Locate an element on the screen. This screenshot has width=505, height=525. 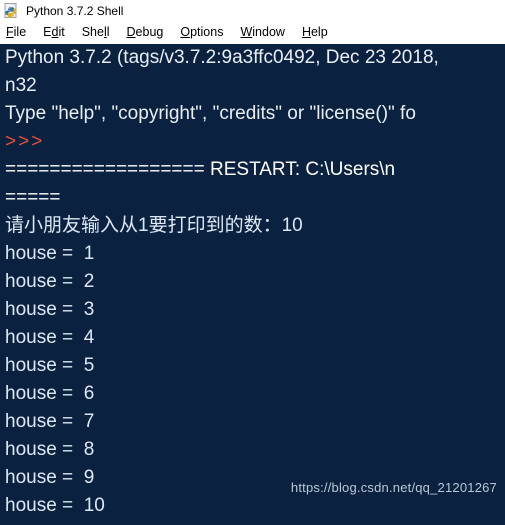
shell-line: house = 10 is located at coordinates (55, 505).